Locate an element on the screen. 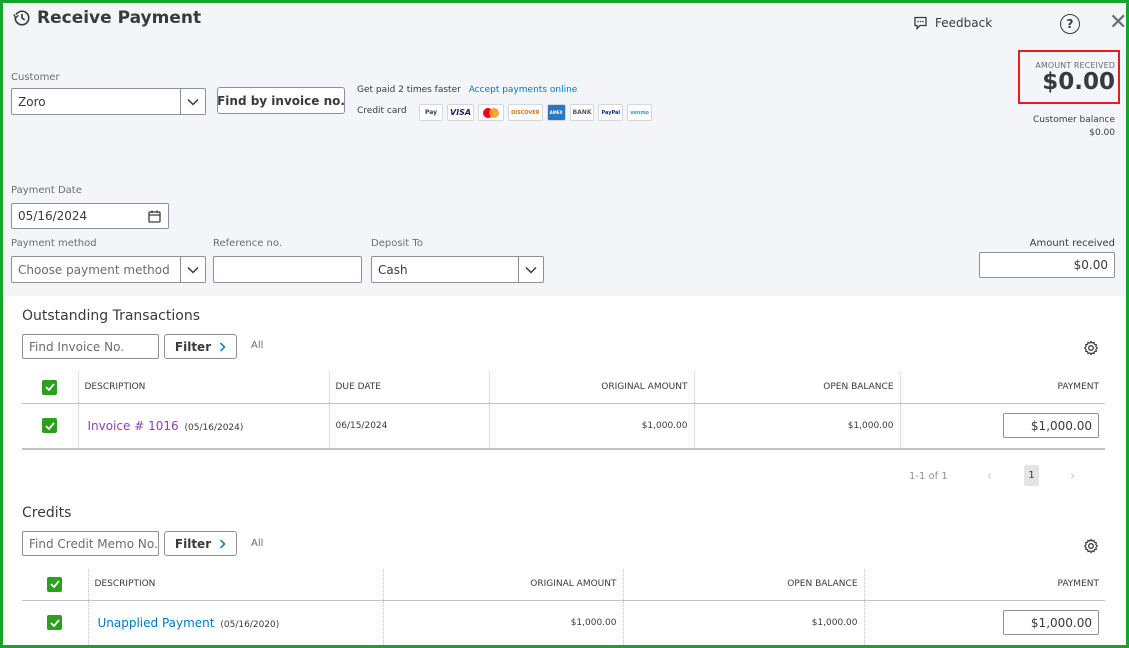  amount-received-input: $0.00 is located at coordinates (1047, 265).